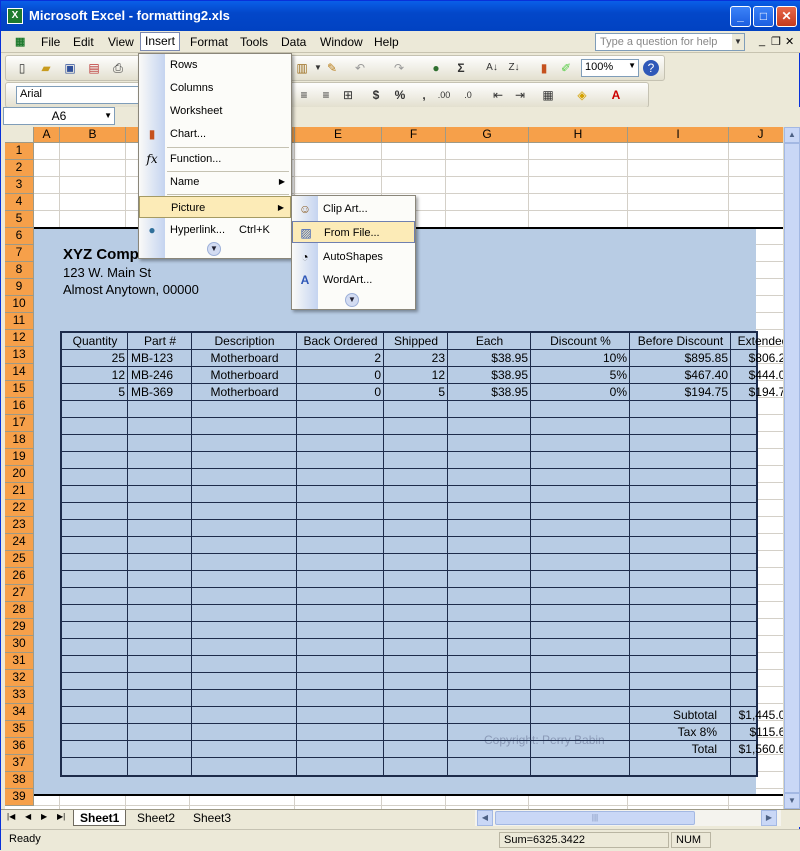 The image size is (800, 851). I want to click on permission-icon: ▤, so click(94, 68).